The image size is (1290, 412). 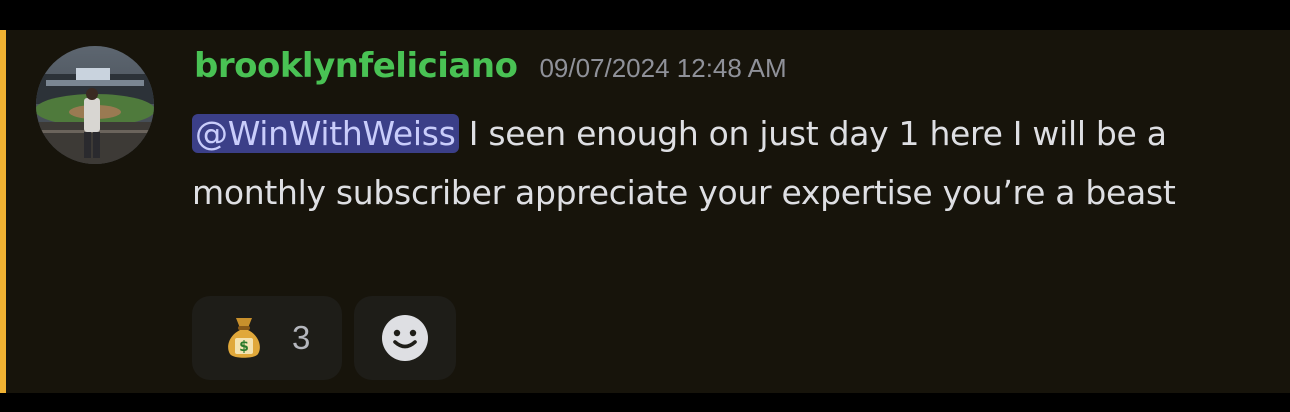 I want to click on reactions-bar: $ 3, so click(x=324, y=338).